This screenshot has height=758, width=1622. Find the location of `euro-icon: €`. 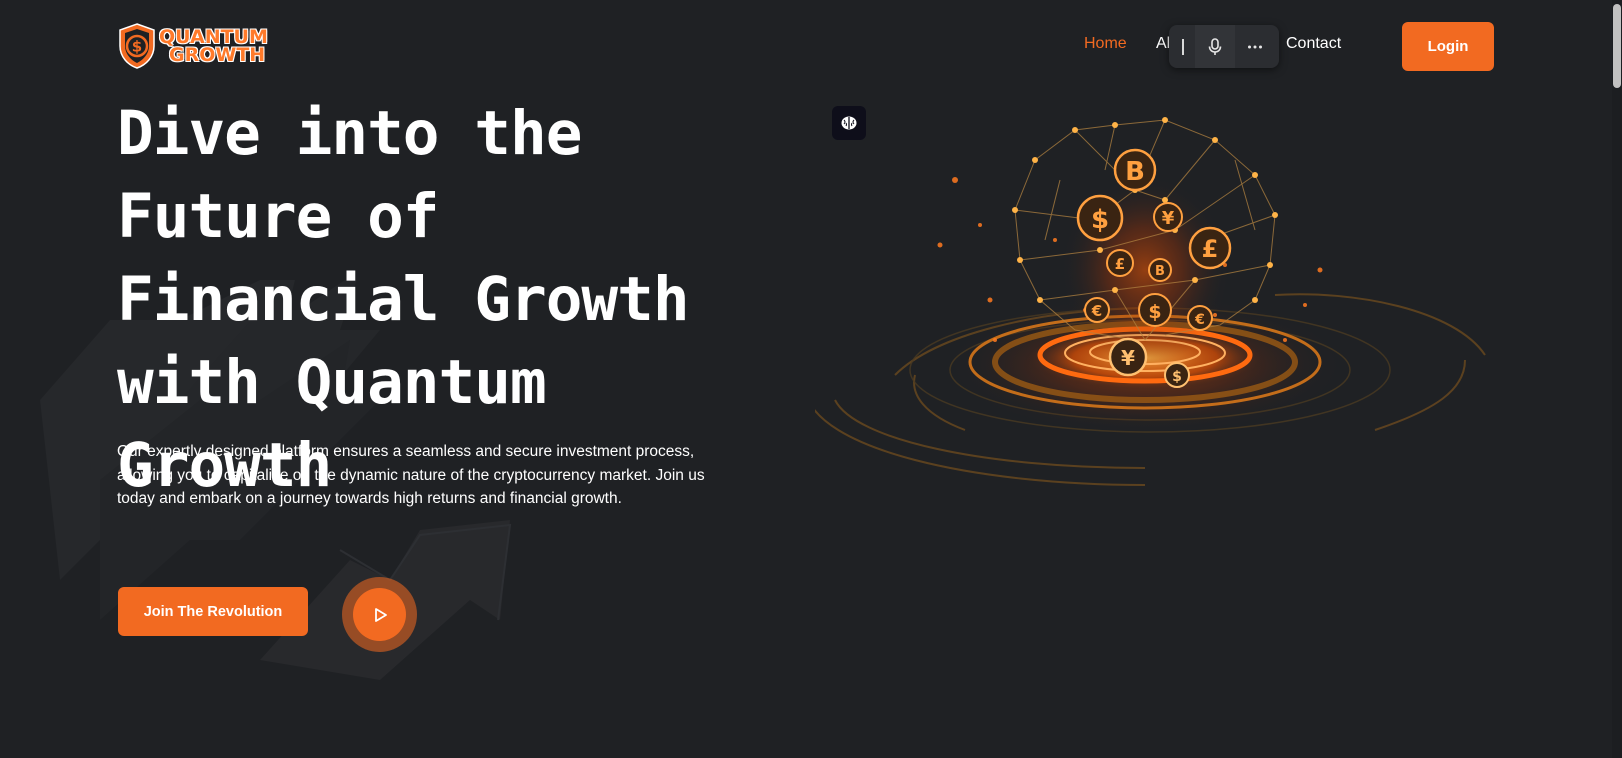

euro-icon: € is located at coordinates (1097, 310).